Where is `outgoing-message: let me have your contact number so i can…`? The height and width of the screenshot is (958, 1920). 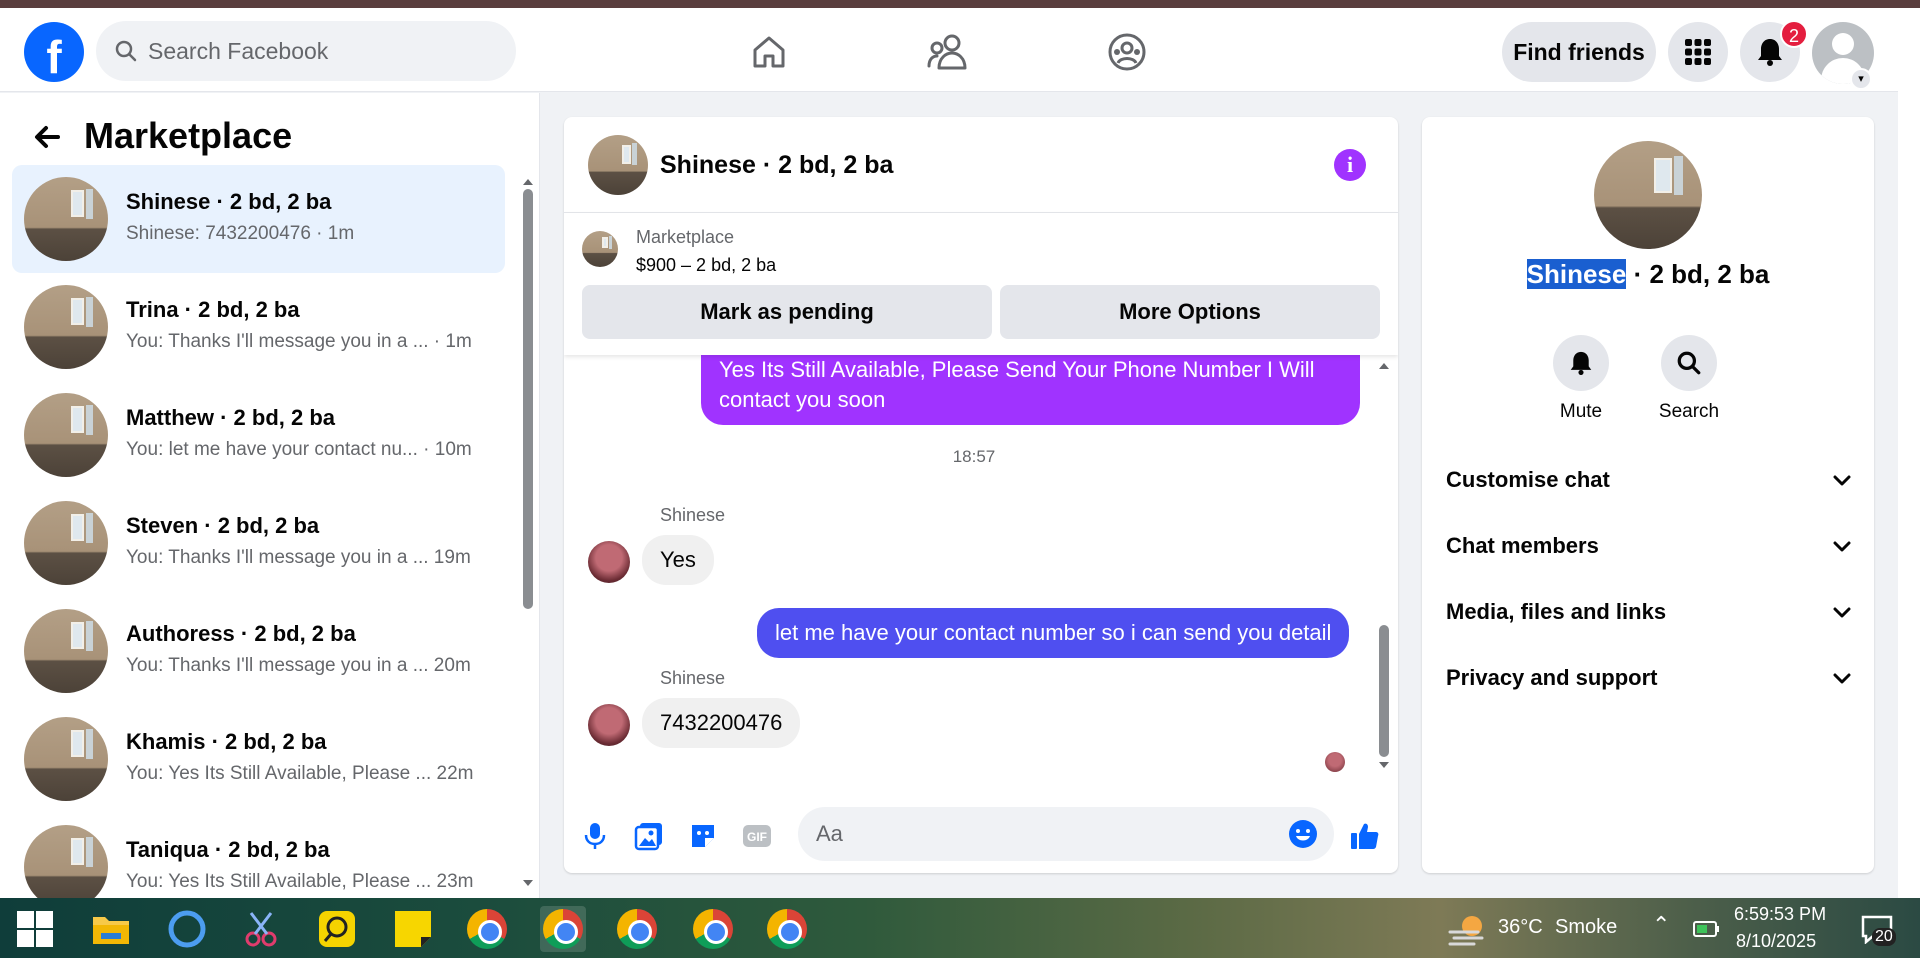
outgoing-message: let me have your contact number so i can… is located at coordinates (1053, 633).